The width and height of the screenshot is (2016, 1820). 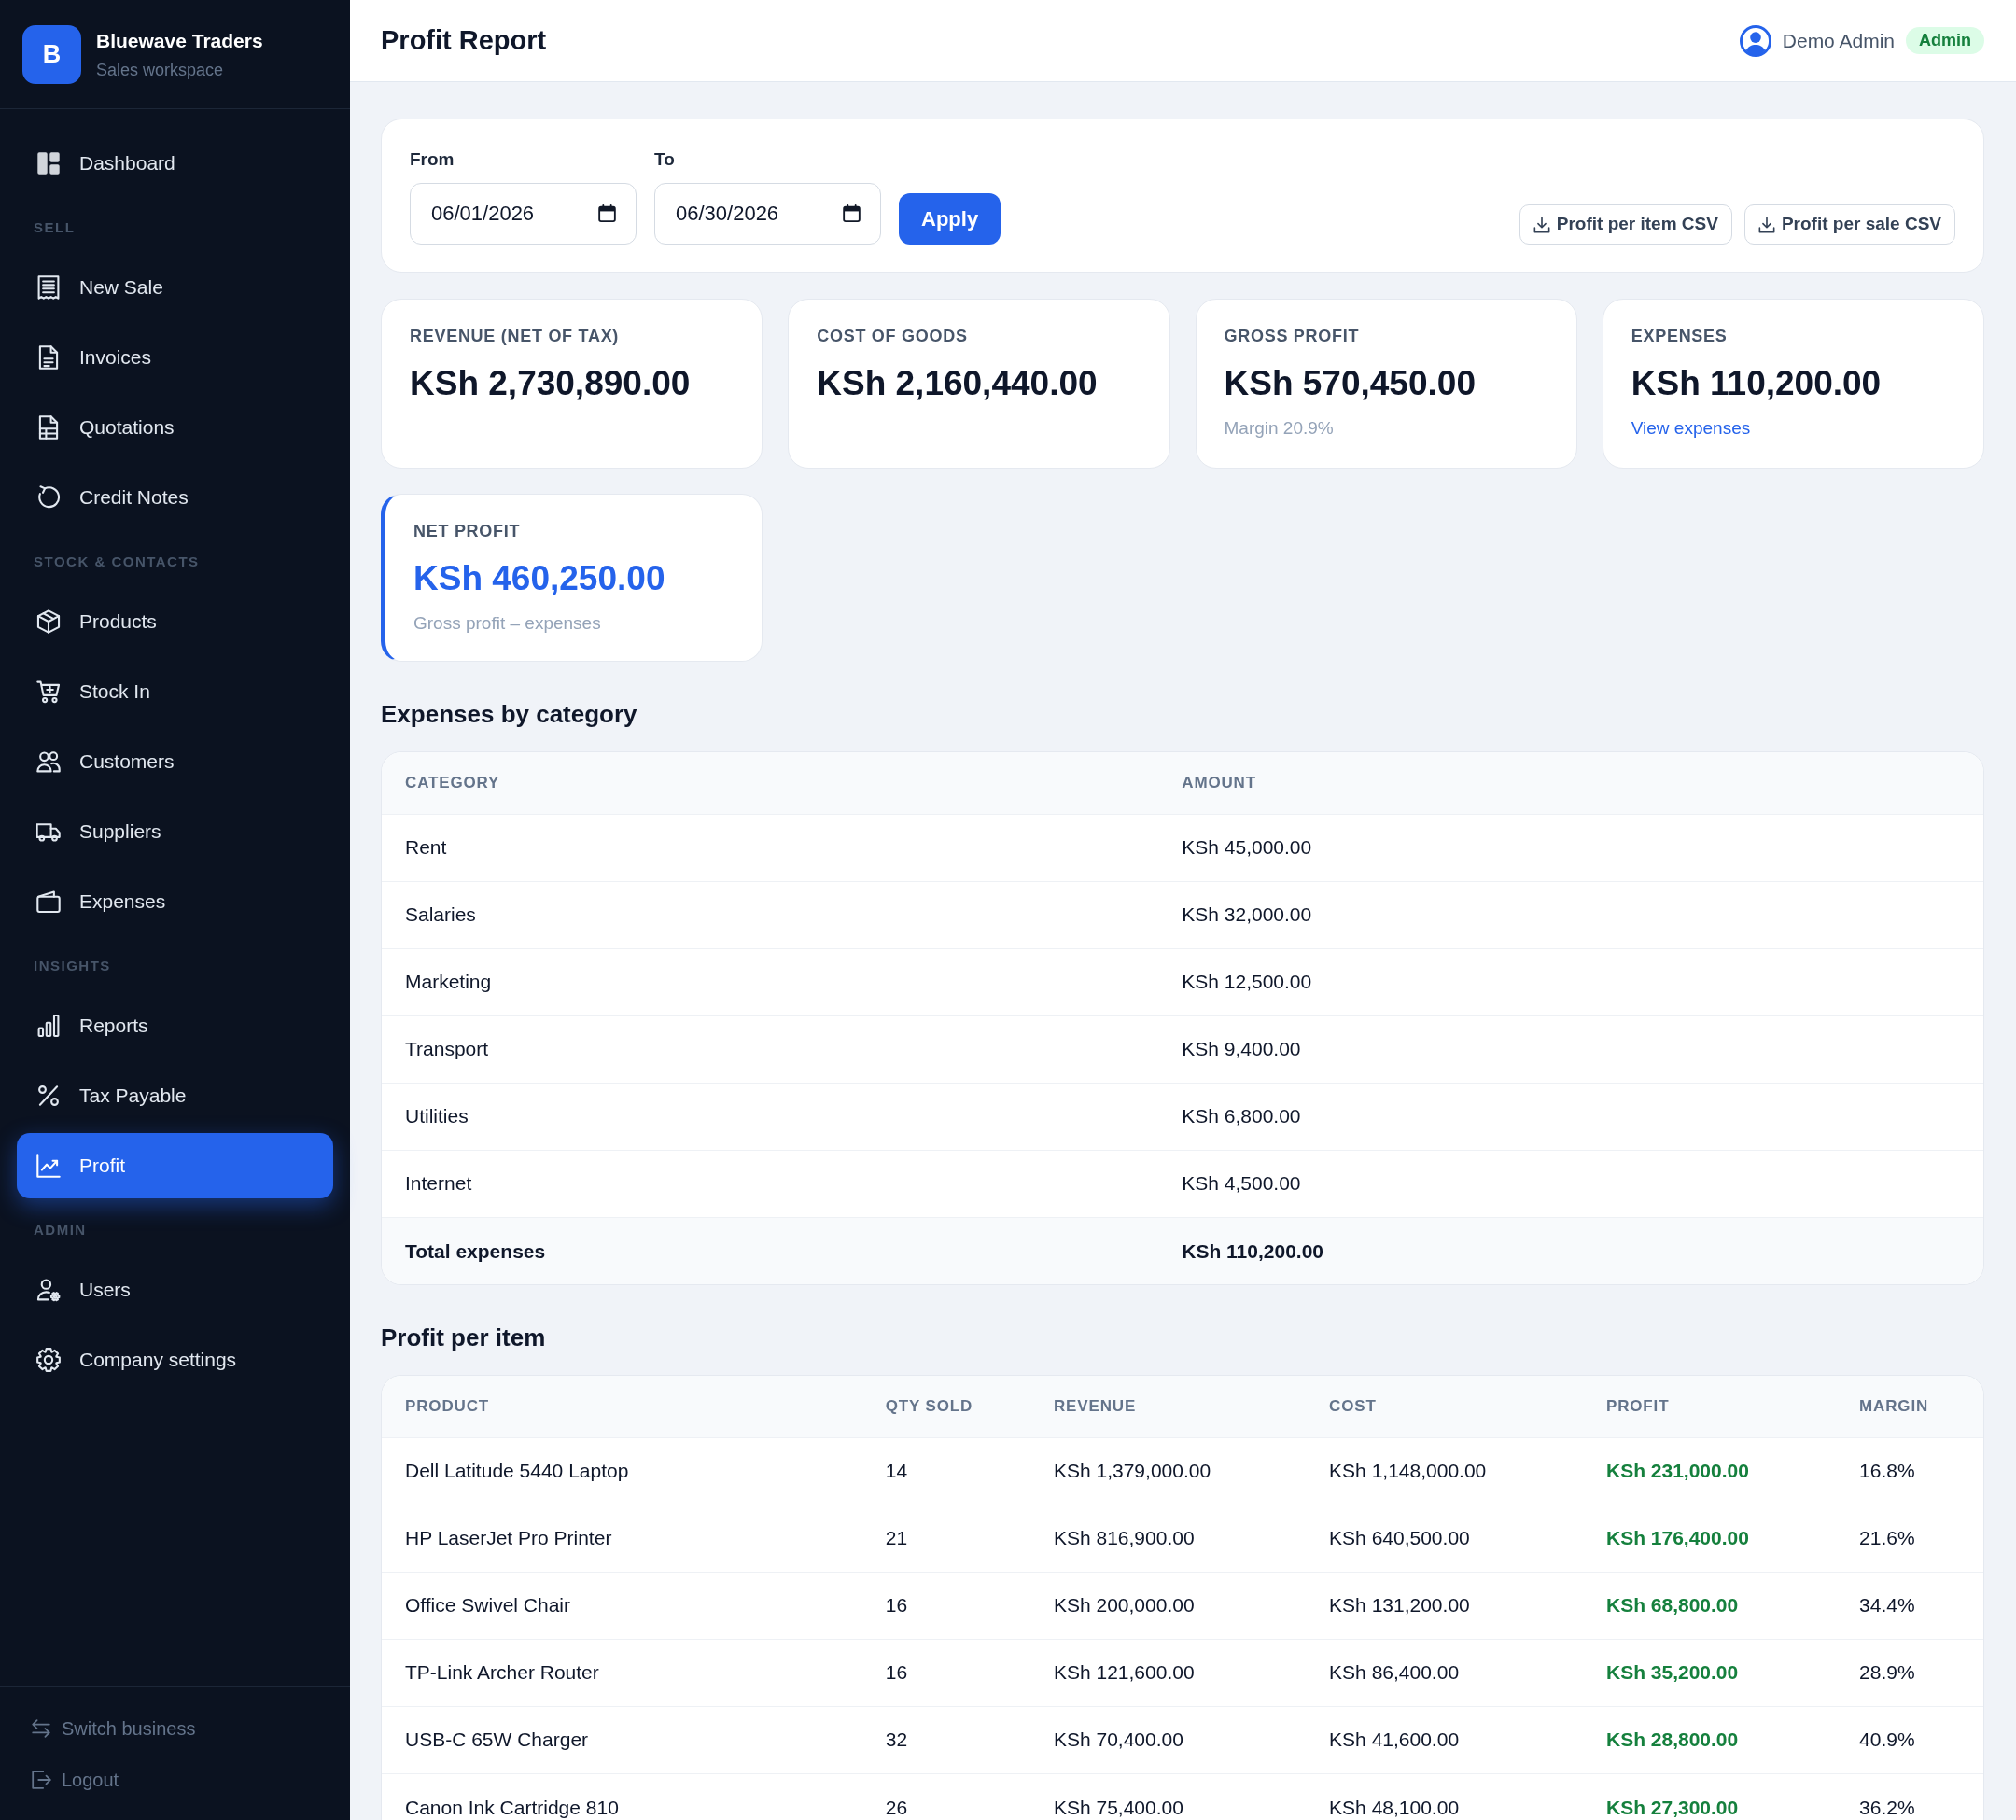 I want to click on stat-note: Gross profit – expenses, so click(x=507, y=623).